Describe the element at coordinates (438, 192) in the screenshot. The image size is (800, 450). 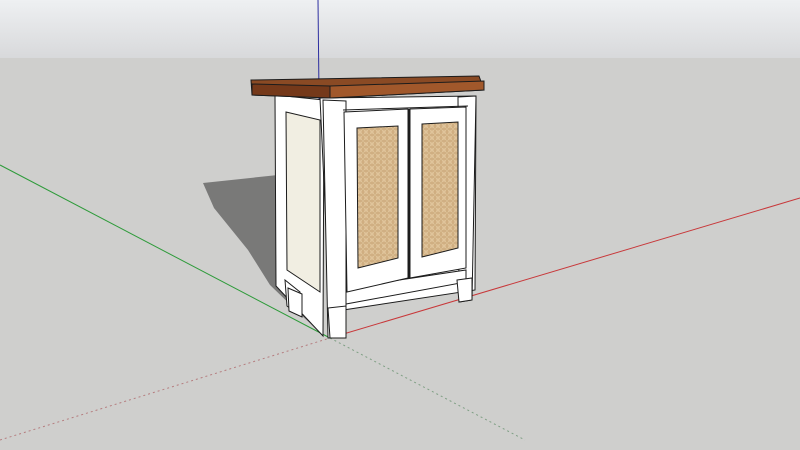
I see `right-door` at that location.